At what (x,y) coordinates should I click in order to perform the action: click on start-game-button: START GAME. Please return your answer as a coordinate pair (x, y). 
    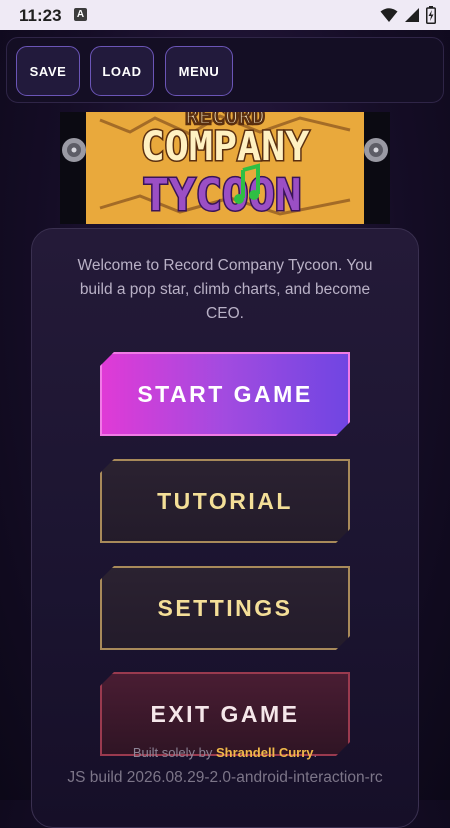
    Looking at the image, I should click on (225, 394).